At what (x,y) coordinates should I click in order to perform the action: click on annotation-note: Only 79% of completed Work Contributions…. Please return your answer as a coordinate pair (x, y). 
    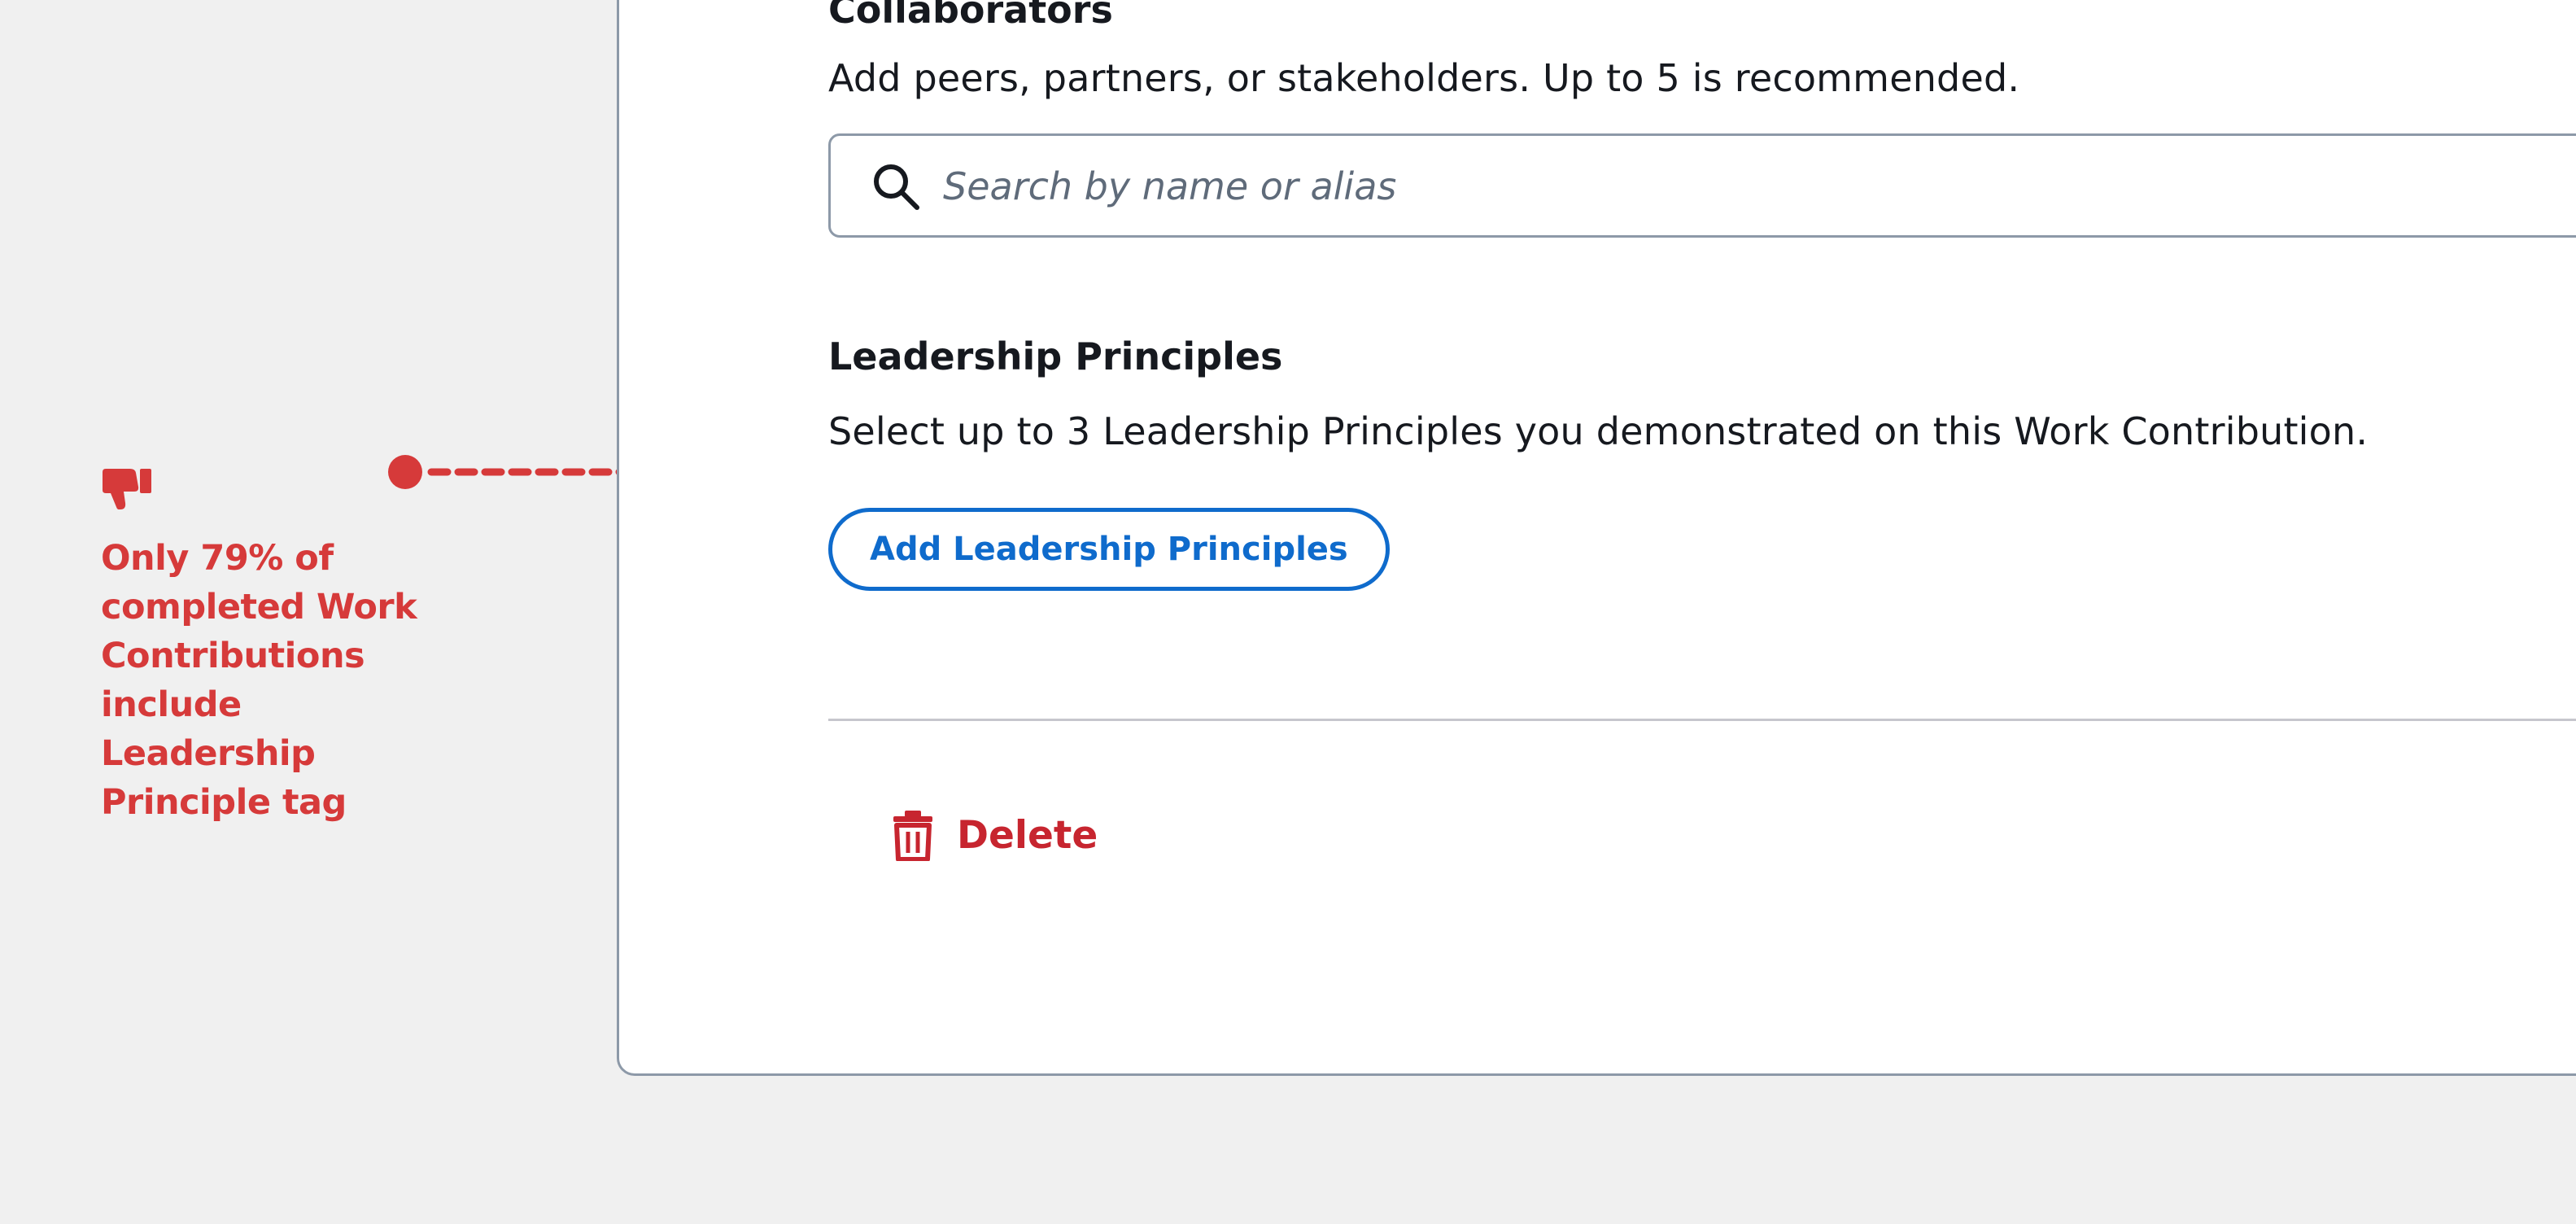
    Looking at the image, I should click on (259, 680).